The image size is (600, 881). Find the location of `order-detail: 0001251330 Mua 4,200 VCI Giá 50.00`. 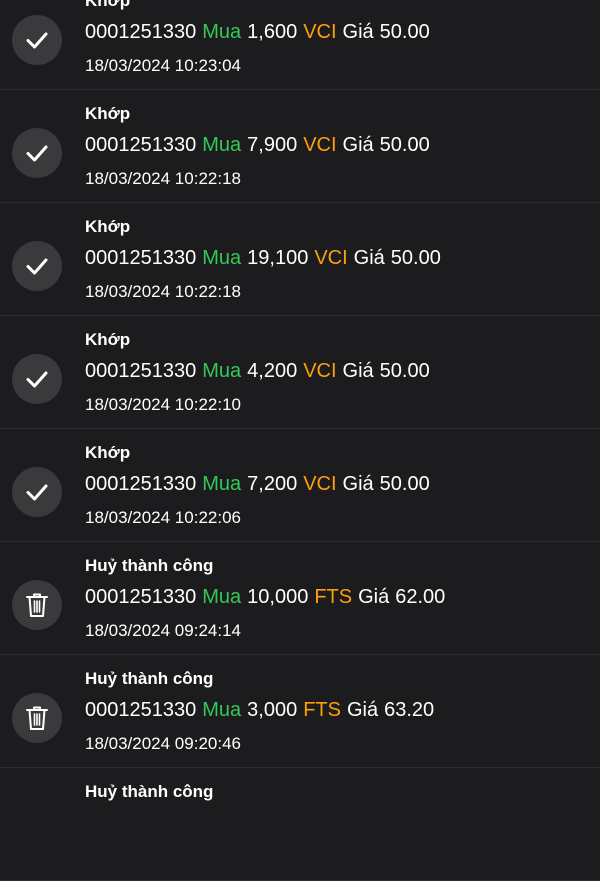

order-detail: 0001251330 Mua 4,200 VCI Giá 50.00 is located at coordinates (260, 371).